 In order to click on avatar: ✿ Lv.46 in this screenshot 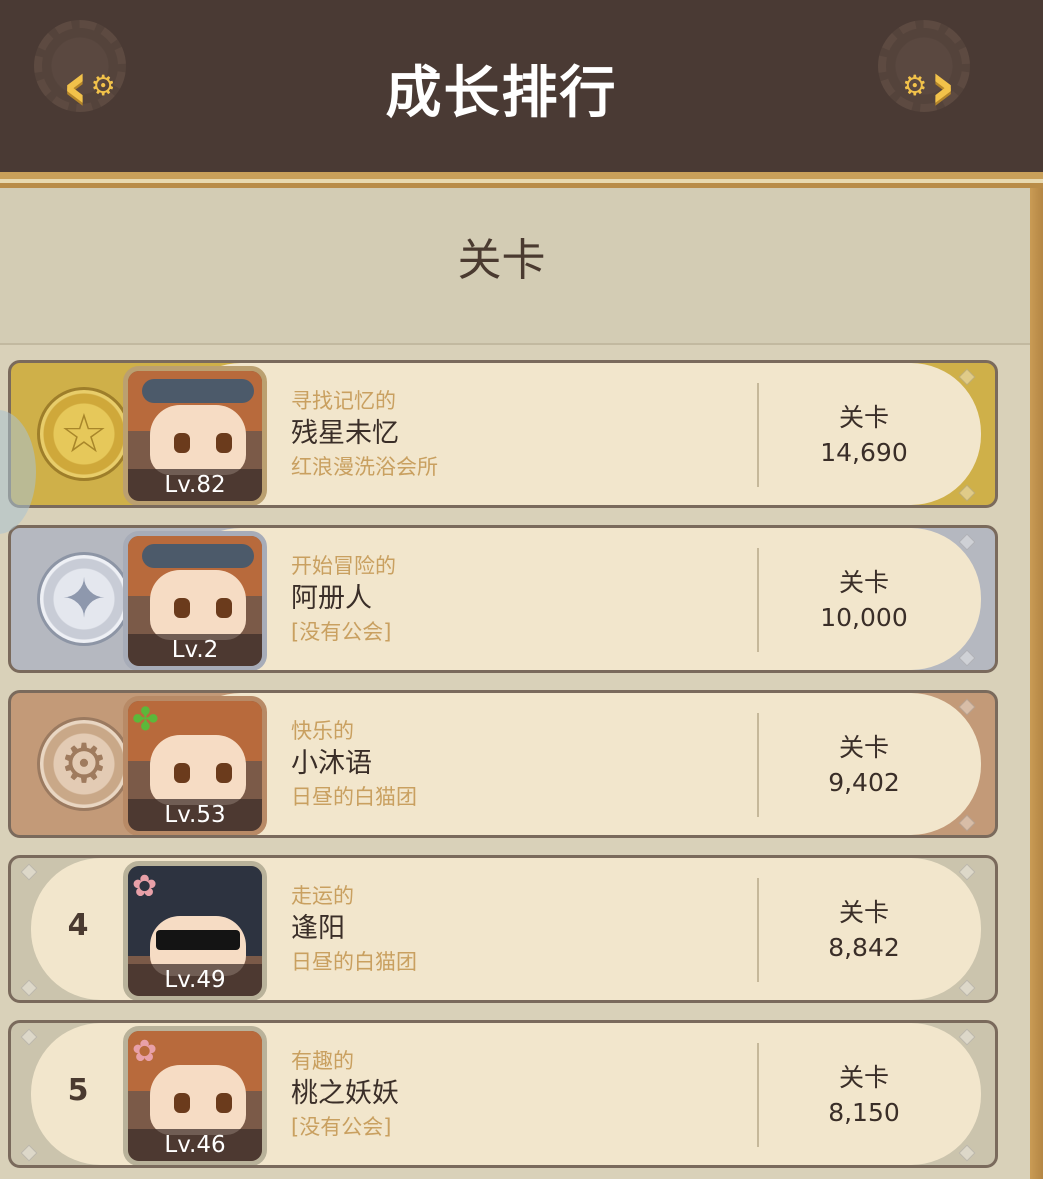, I will do `click(195, 1095)`.